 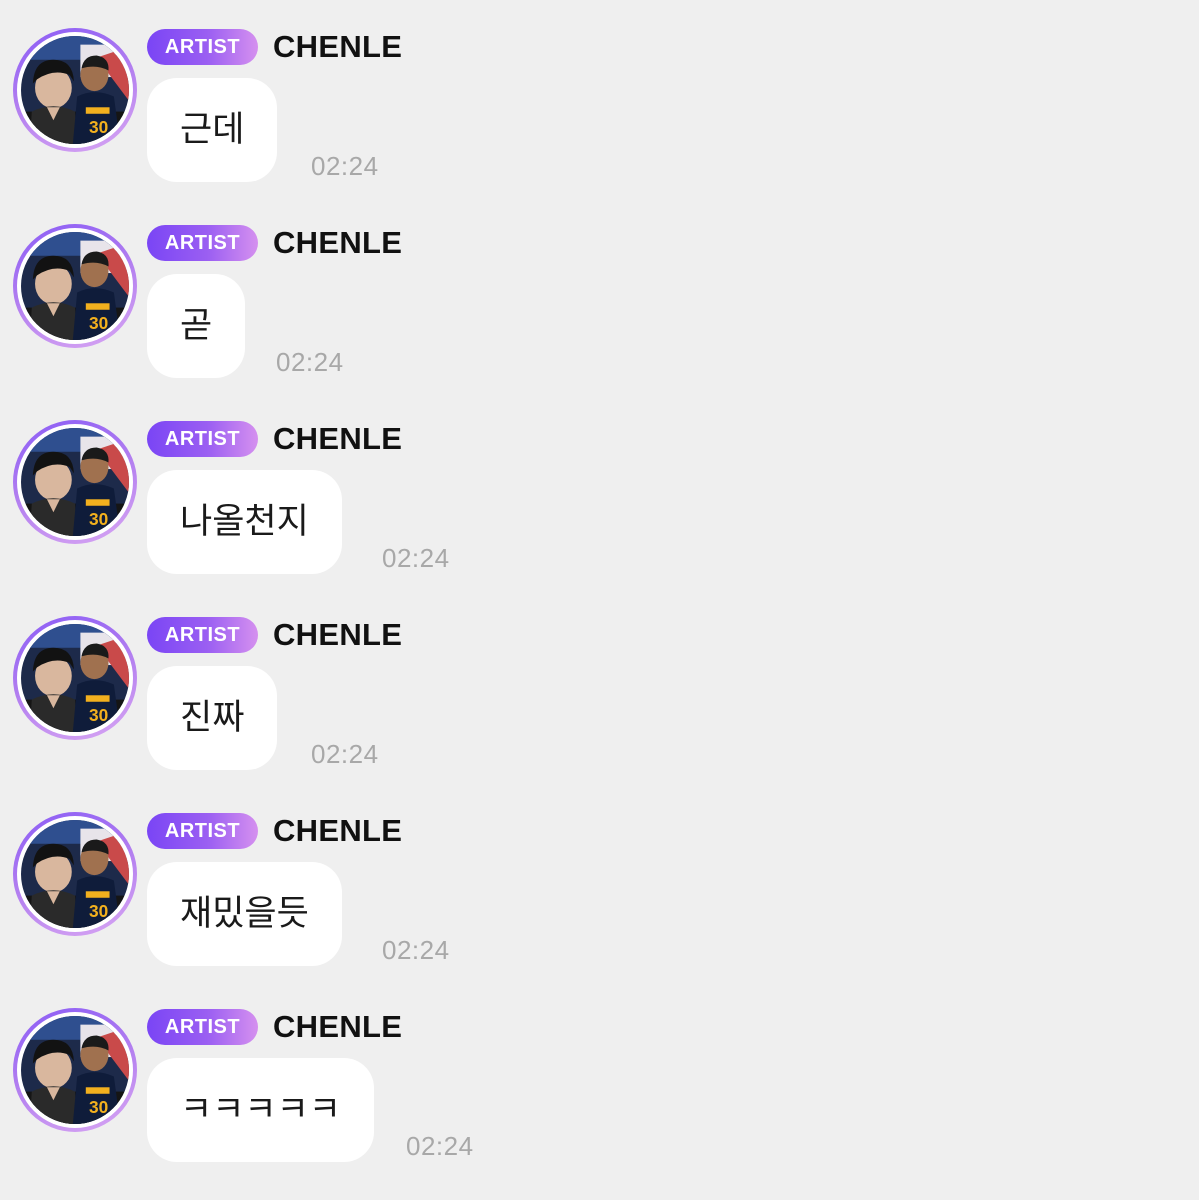 What do you see at coordinates (212, 130) in the screenshot?
I see `message-bubble: 근데` at bounding box center [212, 130].